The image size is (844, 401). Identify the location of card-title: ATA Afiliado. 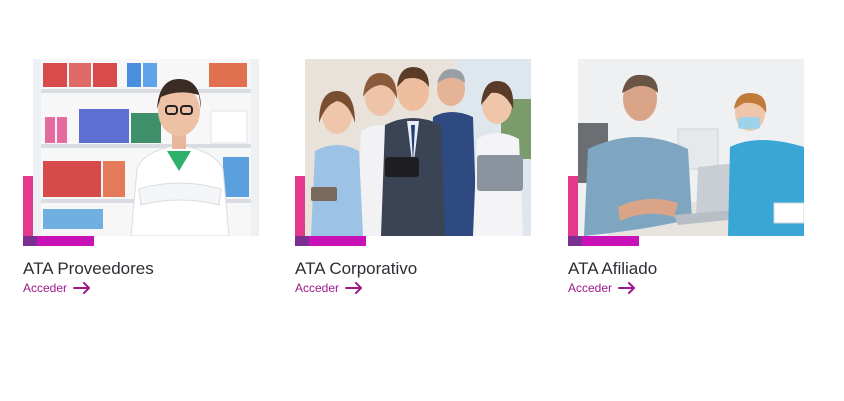
(613, 268).